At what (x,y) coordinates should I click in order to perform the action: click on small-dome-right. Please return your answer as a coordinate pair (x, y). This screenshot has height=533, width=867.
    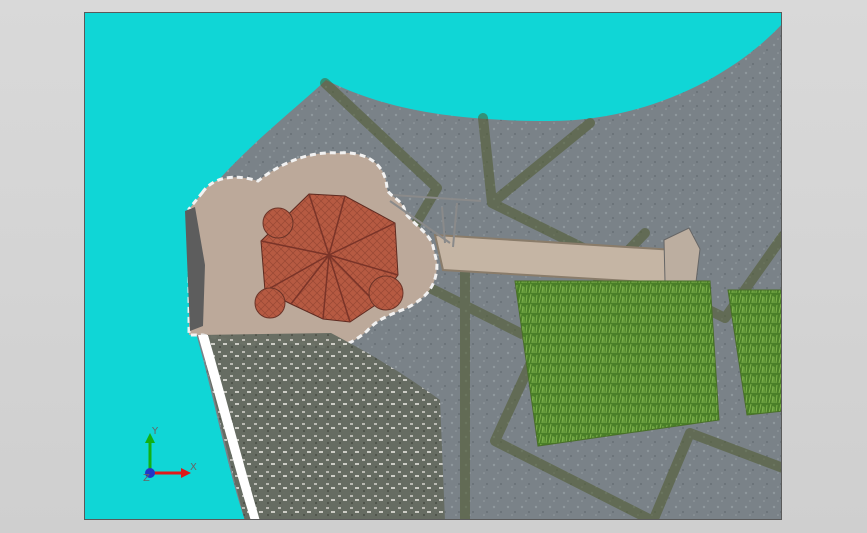
    Looking at the image, I should click on (386, 293).